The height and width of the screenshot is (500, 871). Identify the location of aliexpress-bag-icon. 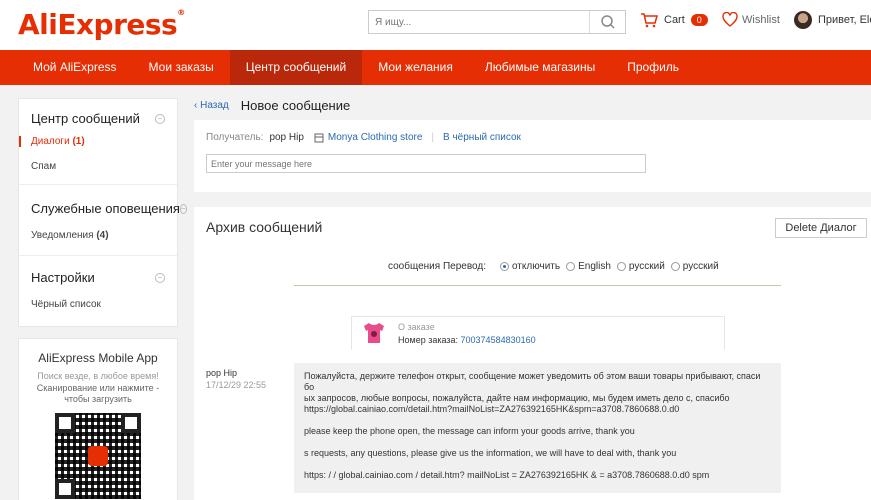
(98, 456).